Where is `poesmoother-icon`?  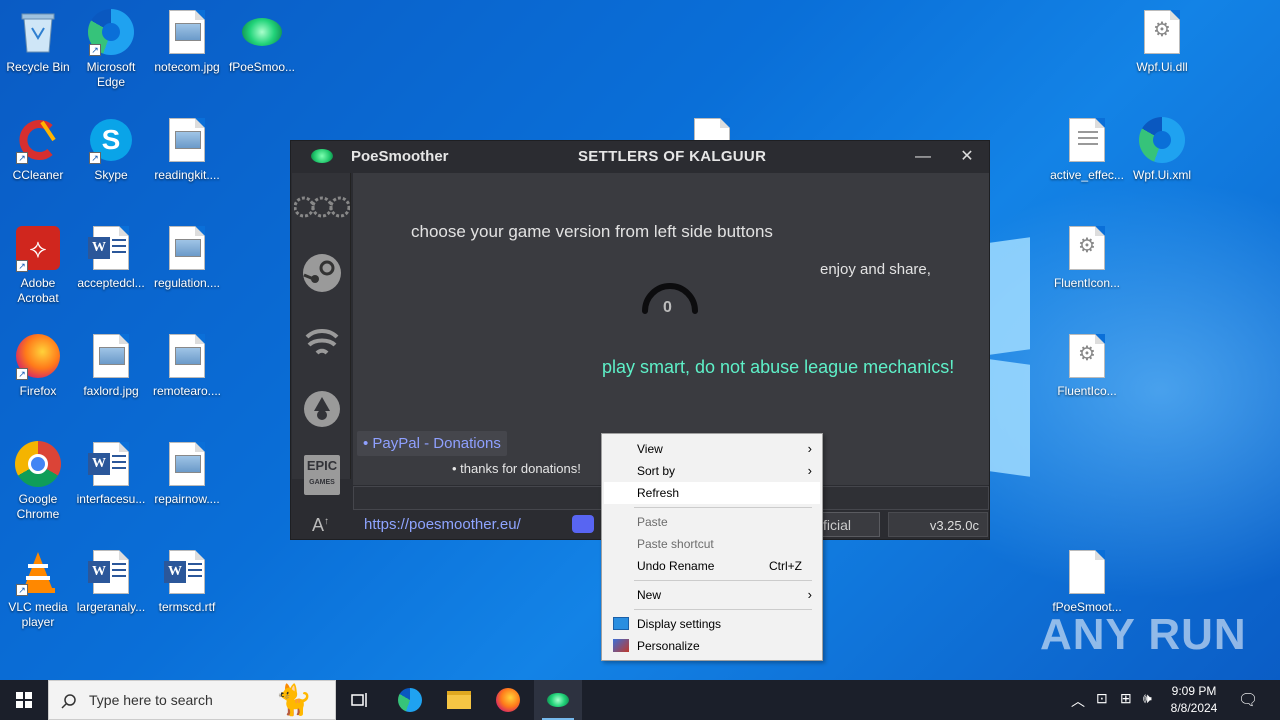
poesmoother-icon is located at coordinates (558, 700).